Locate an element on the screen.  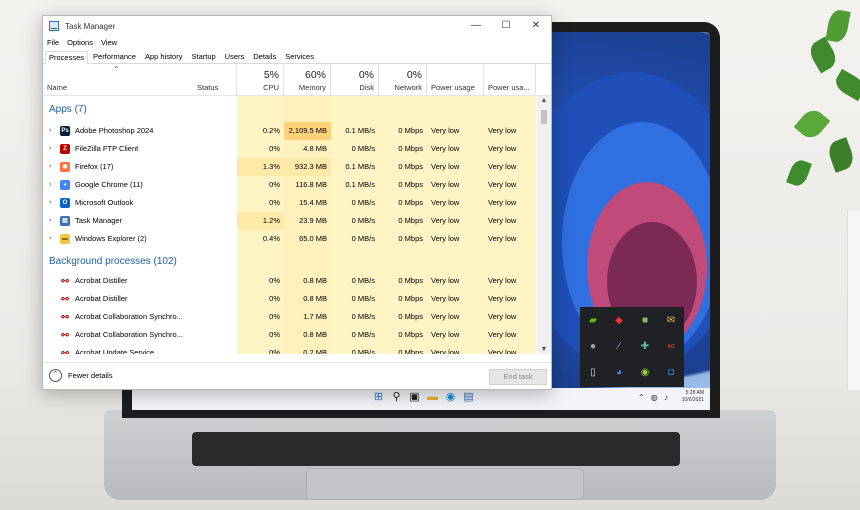
header-cpu: 5% CPU is located at coordinates (260, 79).